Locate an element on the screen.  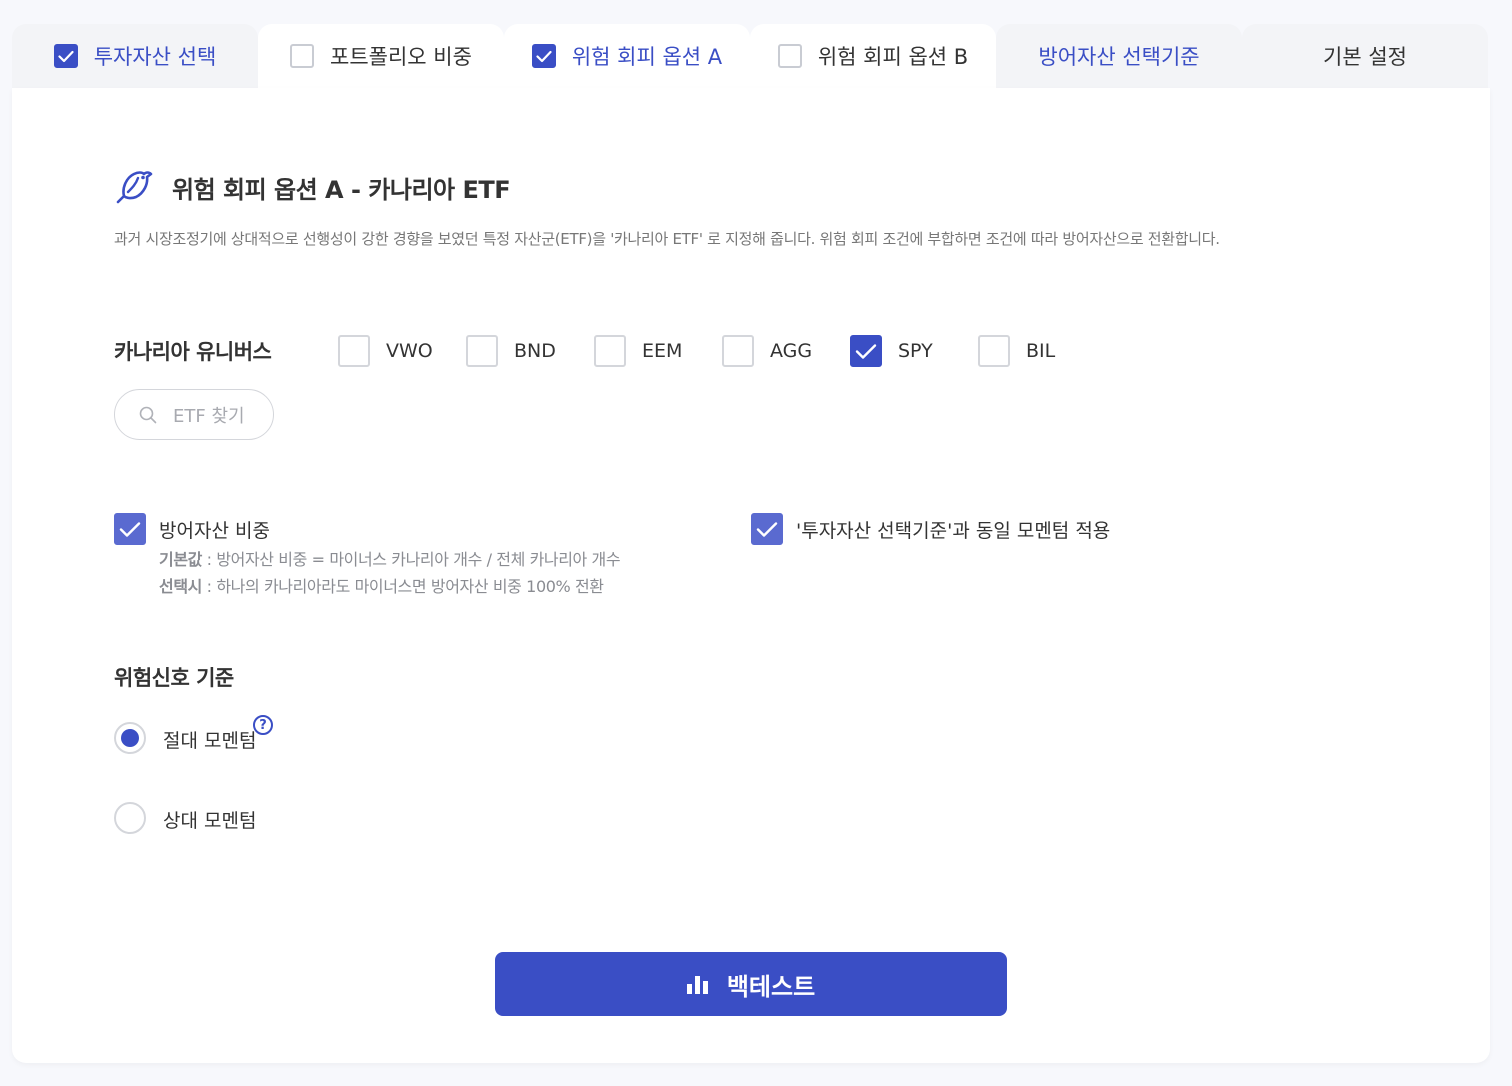
same-momentum-checkbox is located at coordinates (767, 529).